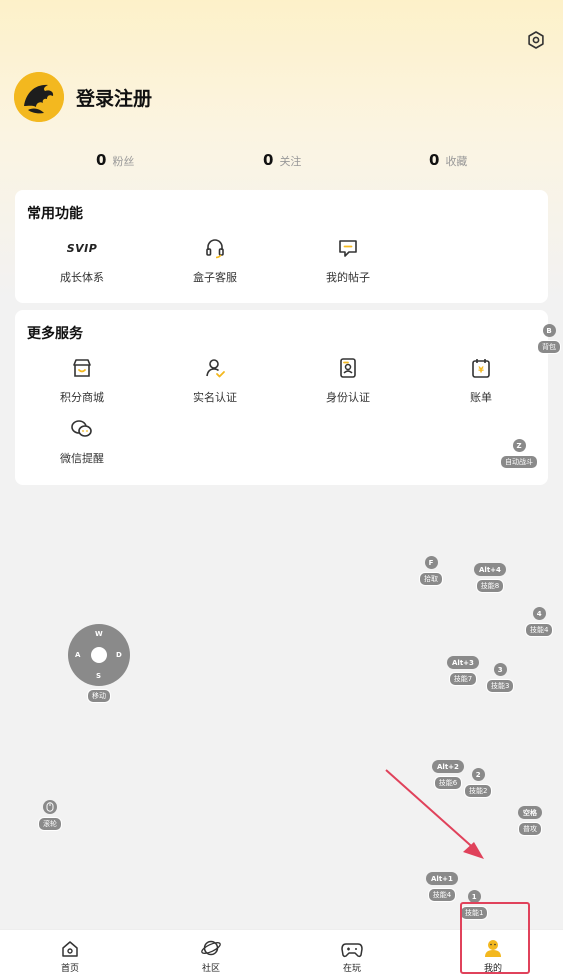  What do you see at coordinates (210, 969) in the screenshot?
I see `nav-label: 社区` at bounding box center [210, 969].